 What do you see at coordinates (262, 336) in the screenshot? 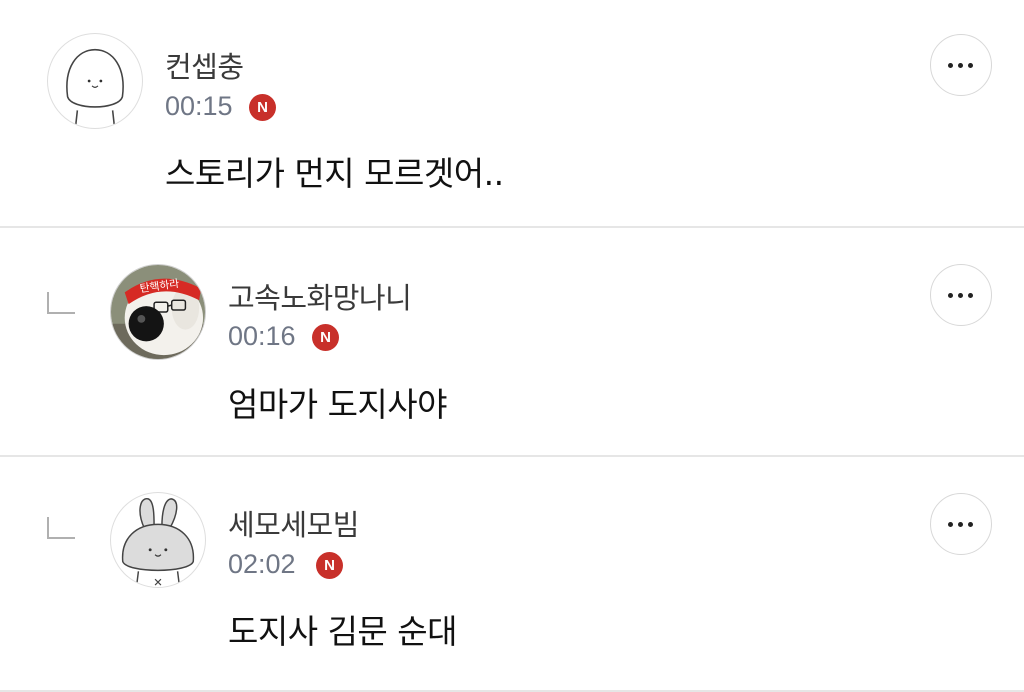
I see `comment-time: 00:16` at bounding box center [262, 336].